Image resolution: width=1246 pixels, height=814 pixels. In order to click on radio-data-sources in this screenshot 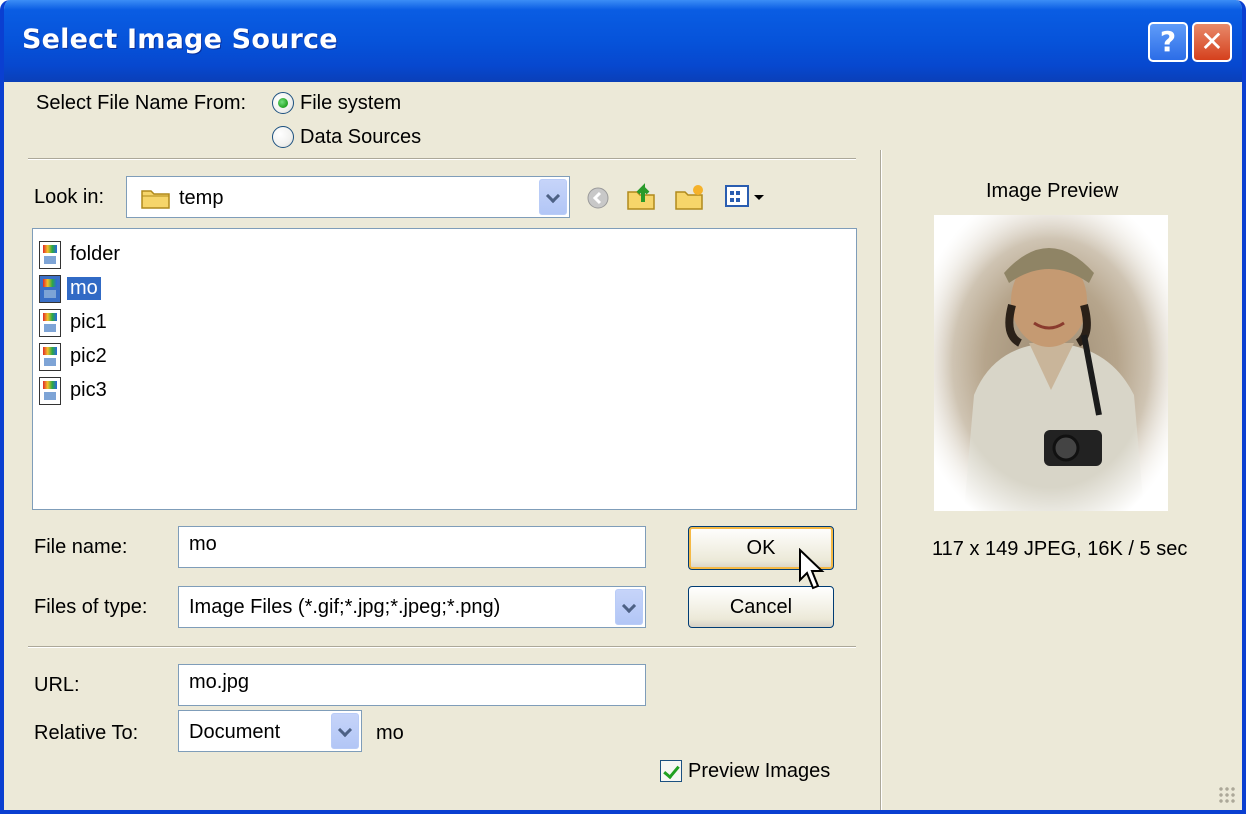, I will do `click(283, 137)`.